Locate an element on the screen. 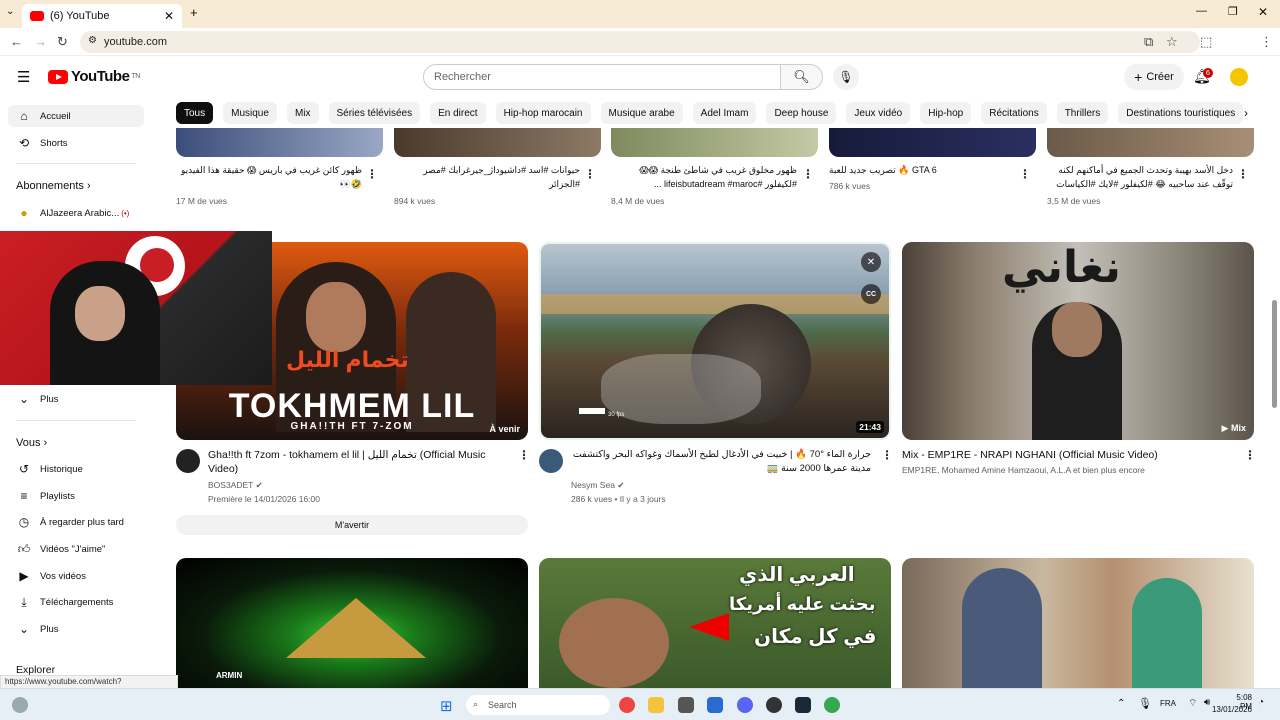 The height and width of the screenshot is (720, 1280). sidebar-item-liked: 👍︎ Vidéos "J'aime" is located at coordinates (76, 549).